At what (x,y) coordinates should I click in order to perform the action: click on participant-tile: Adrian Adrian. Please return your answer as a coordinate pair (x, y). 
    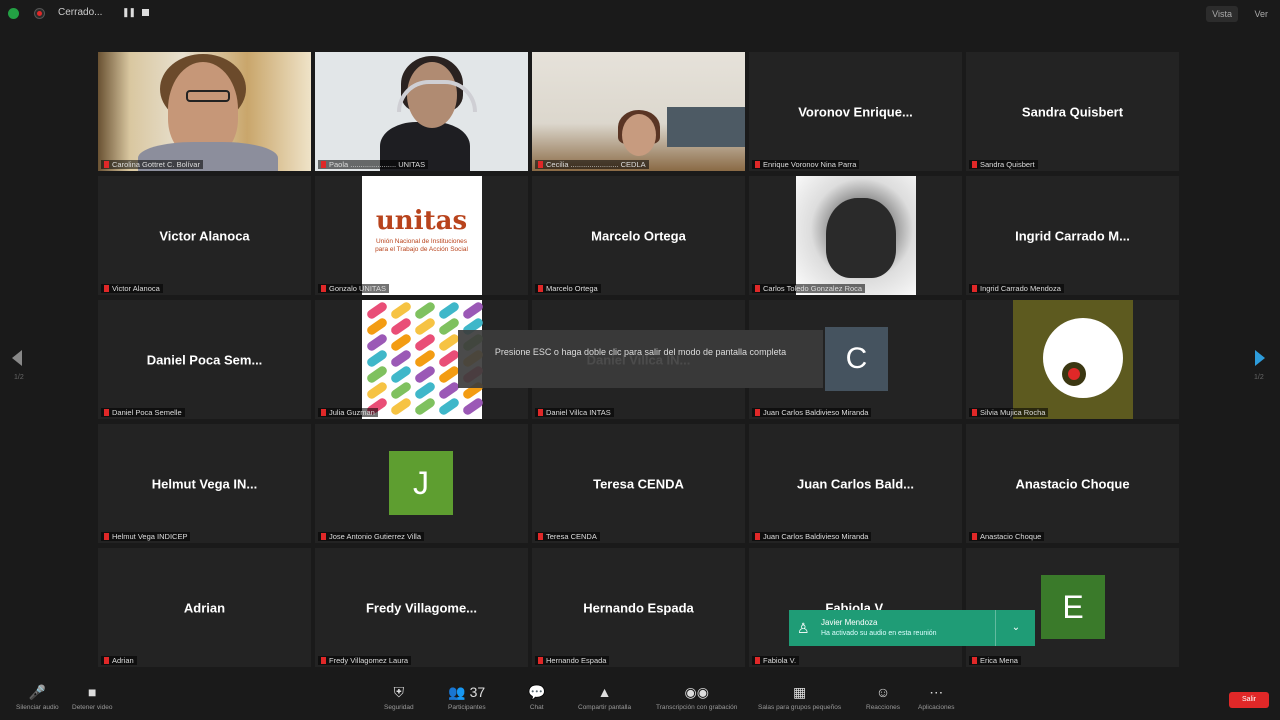
    Looking at the image, I should click on (204, 607).